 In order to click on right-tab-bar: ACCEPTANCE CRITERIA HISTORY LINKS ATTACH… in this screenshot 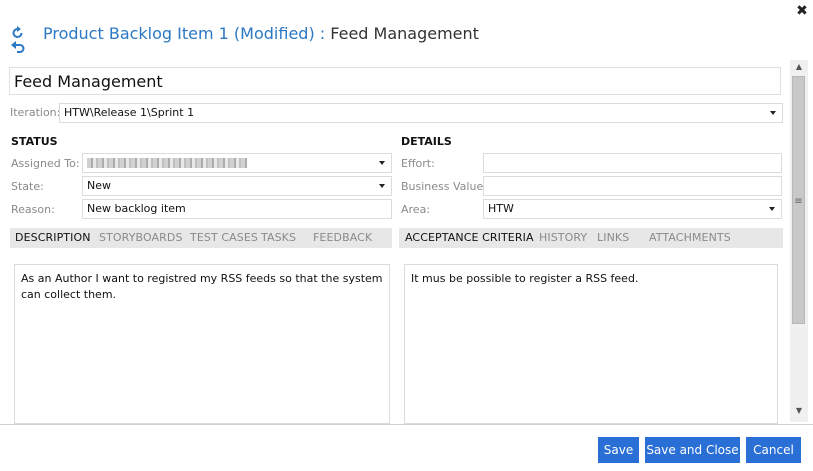, I will do `click(591, 238)`.